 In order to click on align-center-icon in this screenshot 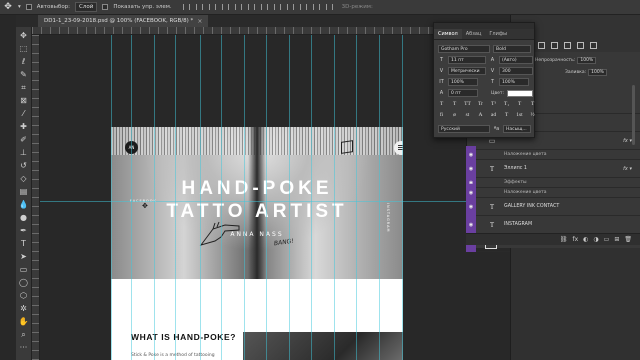, I will do `click(199, 7)`.